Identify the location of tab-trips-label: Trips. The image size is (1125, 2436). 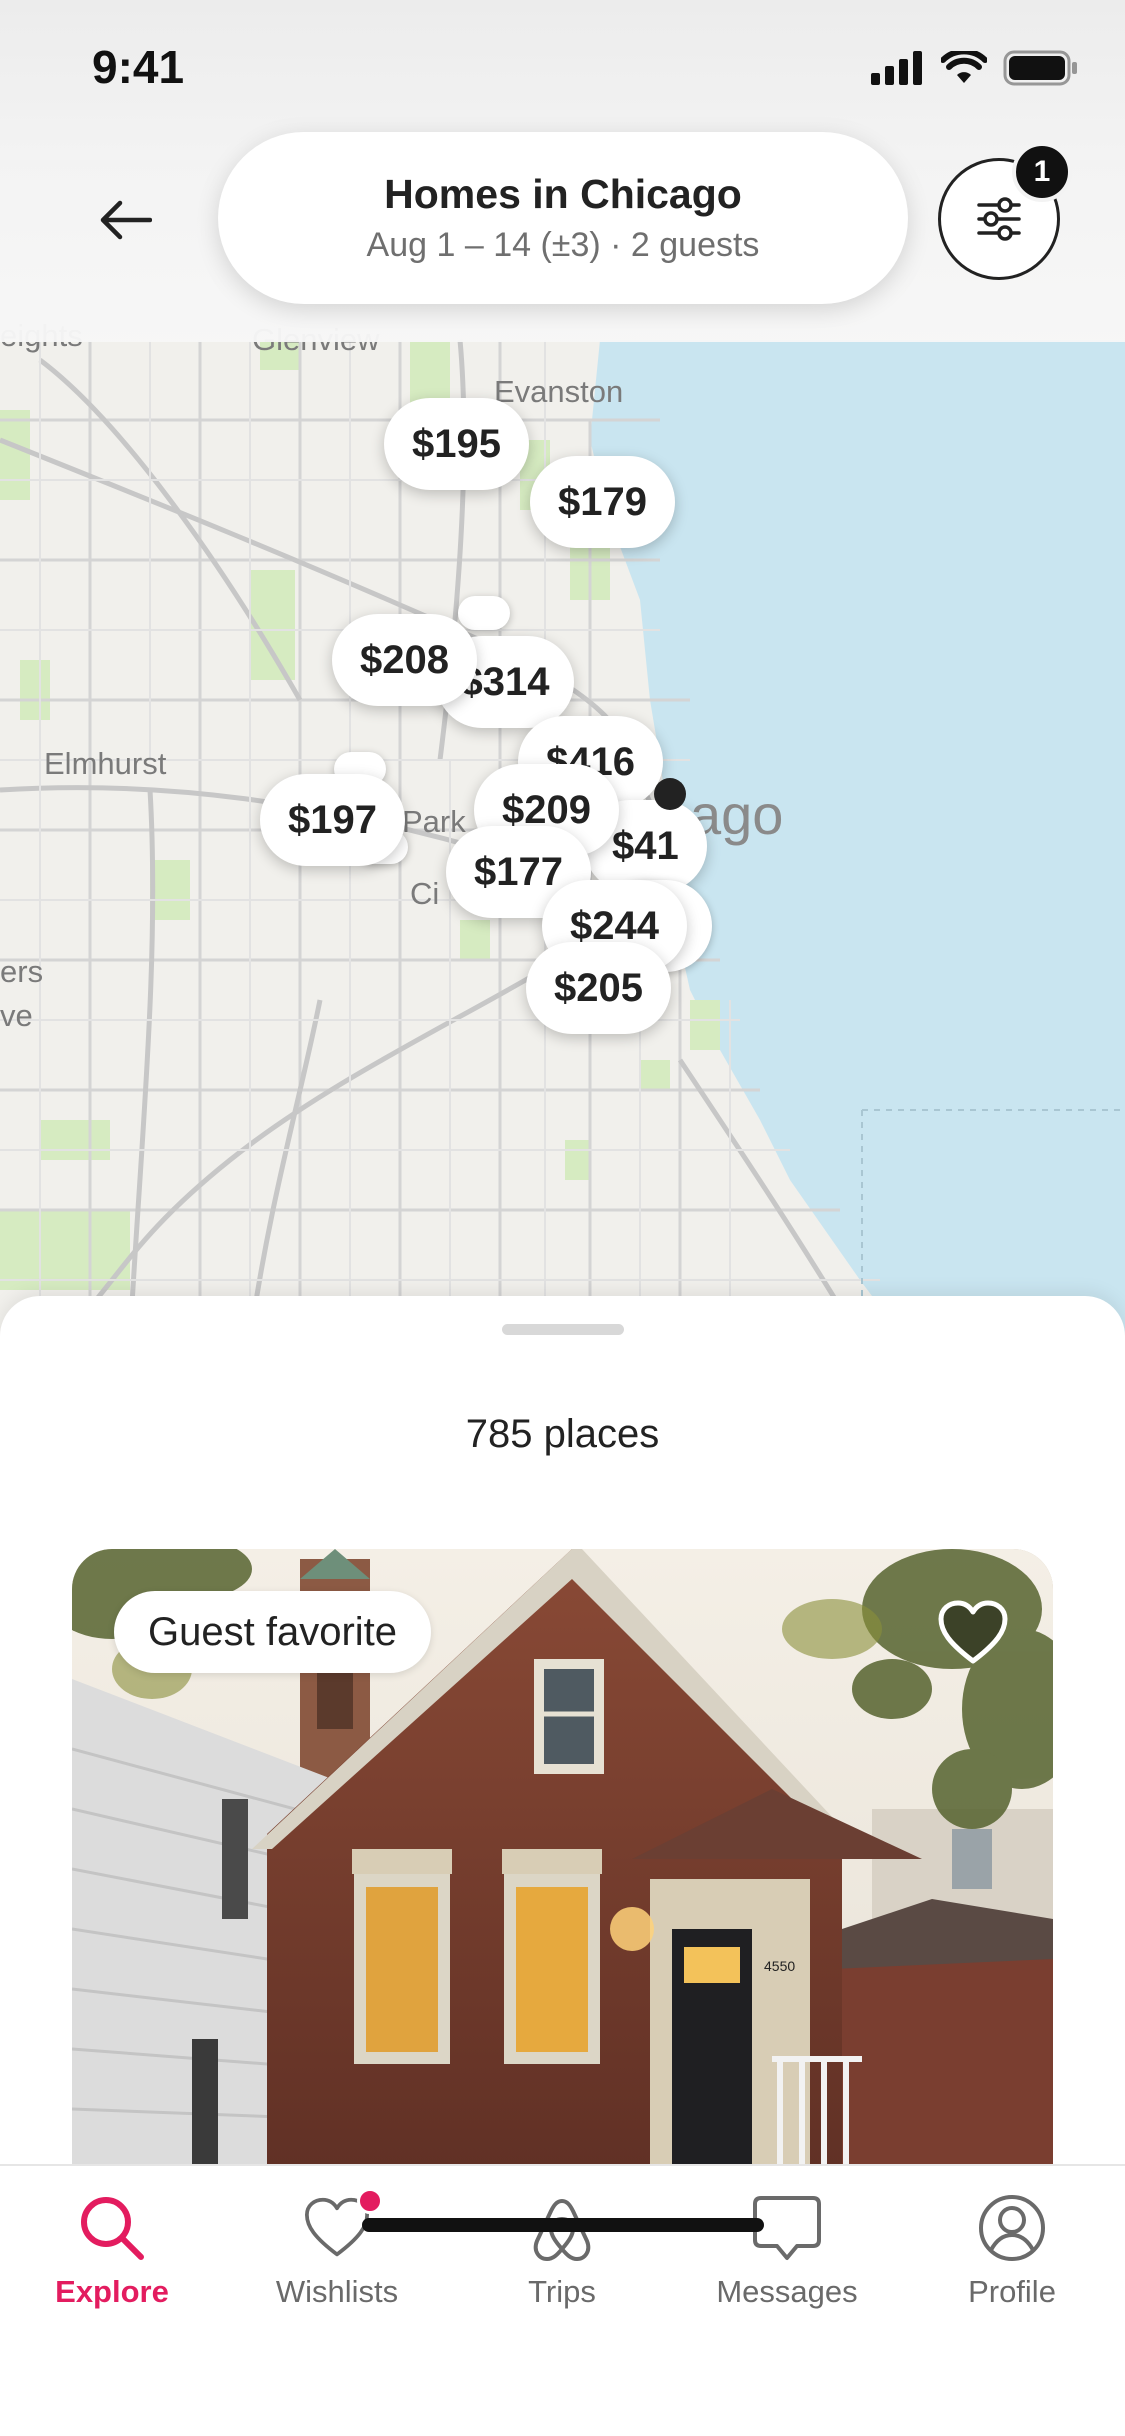
(562, 2291).